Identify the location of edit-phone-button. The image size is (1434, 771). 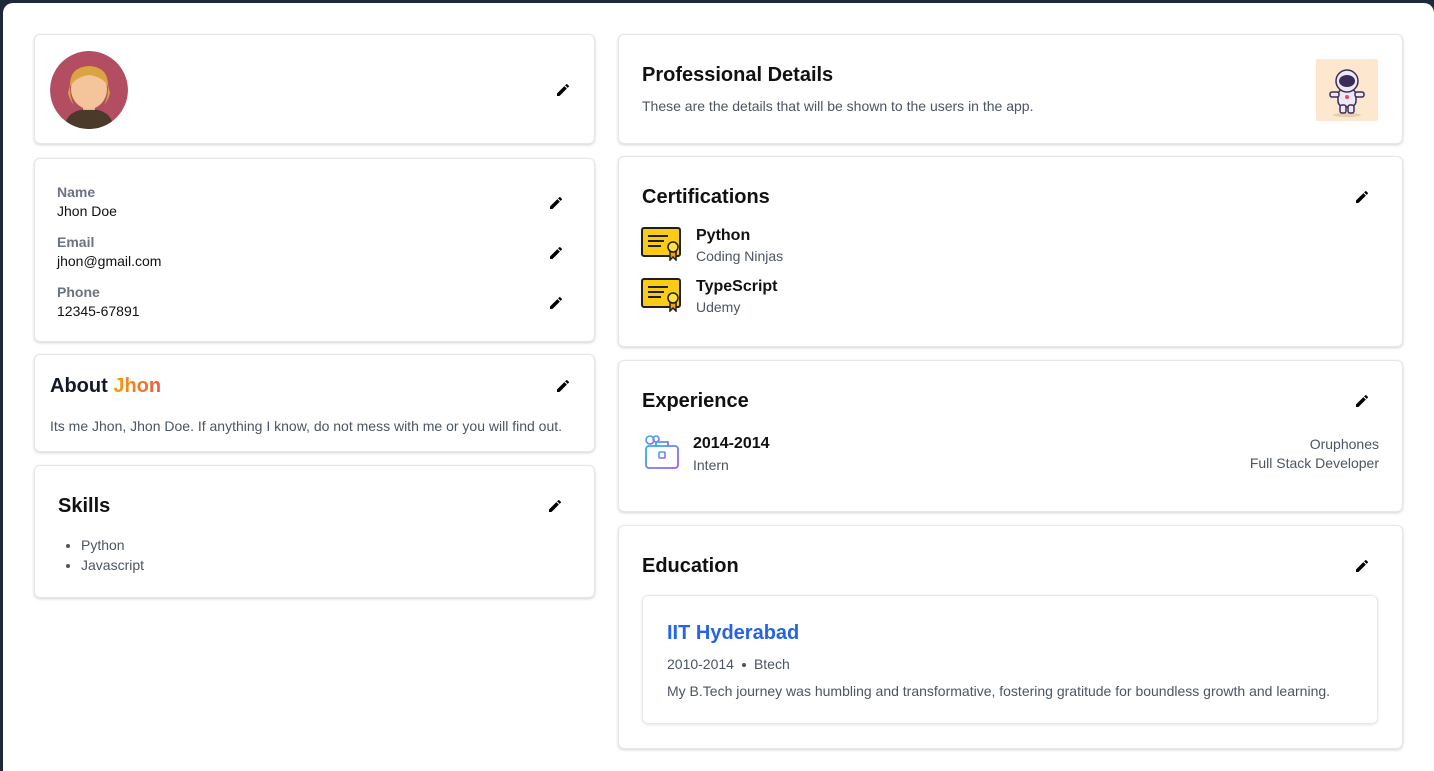
(556, 303).